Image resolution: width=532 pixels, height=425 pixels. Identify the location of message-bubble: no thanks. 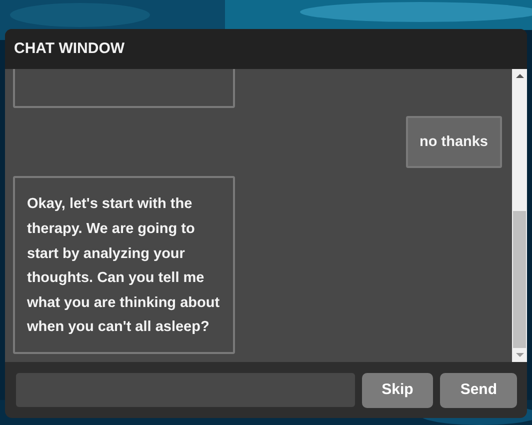
(454, 142).